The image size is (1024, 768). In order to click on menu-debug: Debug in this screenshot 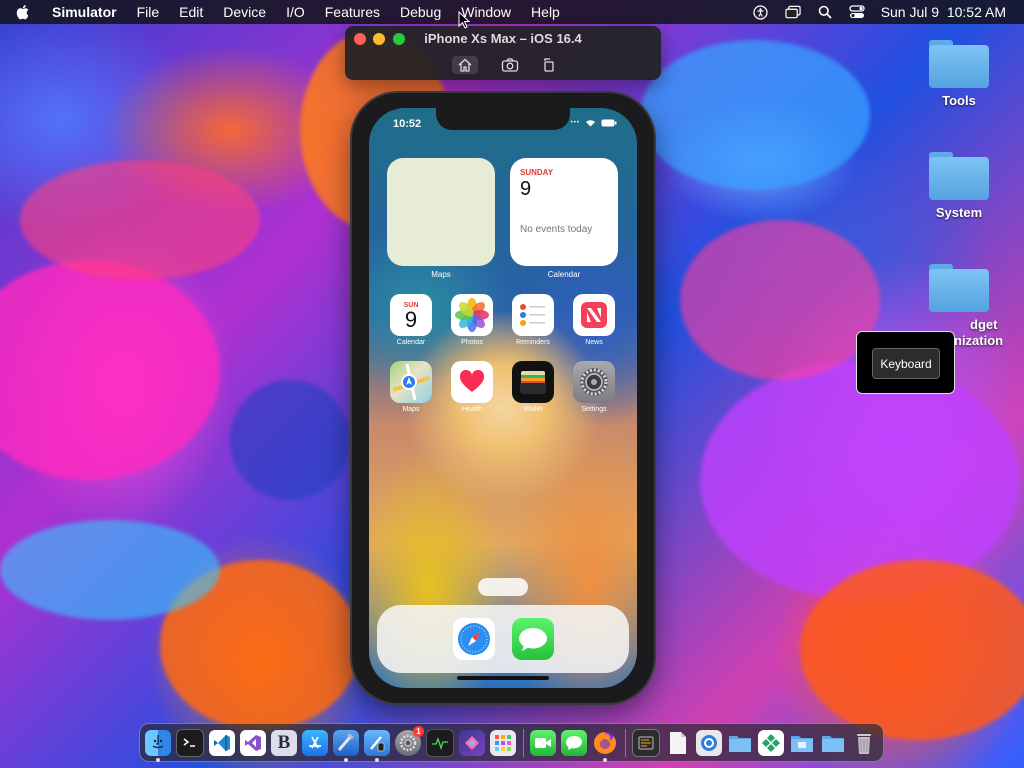, I will do `click(420, 12)`.